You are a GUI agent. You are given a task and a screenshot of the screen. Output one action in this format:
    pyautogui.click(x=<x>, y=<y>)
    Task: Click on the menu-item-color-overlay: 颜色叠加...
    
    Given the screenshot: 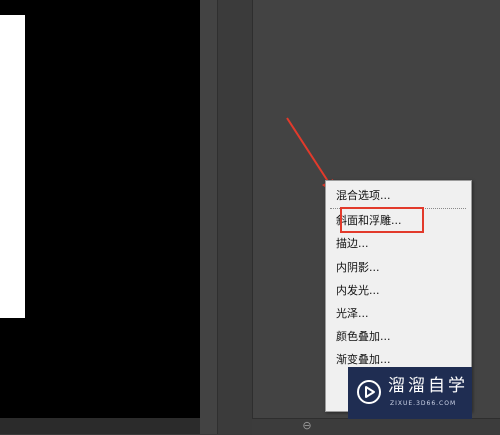 What is the action you would take?
    pyautogui.click(x=363, y=337)
    